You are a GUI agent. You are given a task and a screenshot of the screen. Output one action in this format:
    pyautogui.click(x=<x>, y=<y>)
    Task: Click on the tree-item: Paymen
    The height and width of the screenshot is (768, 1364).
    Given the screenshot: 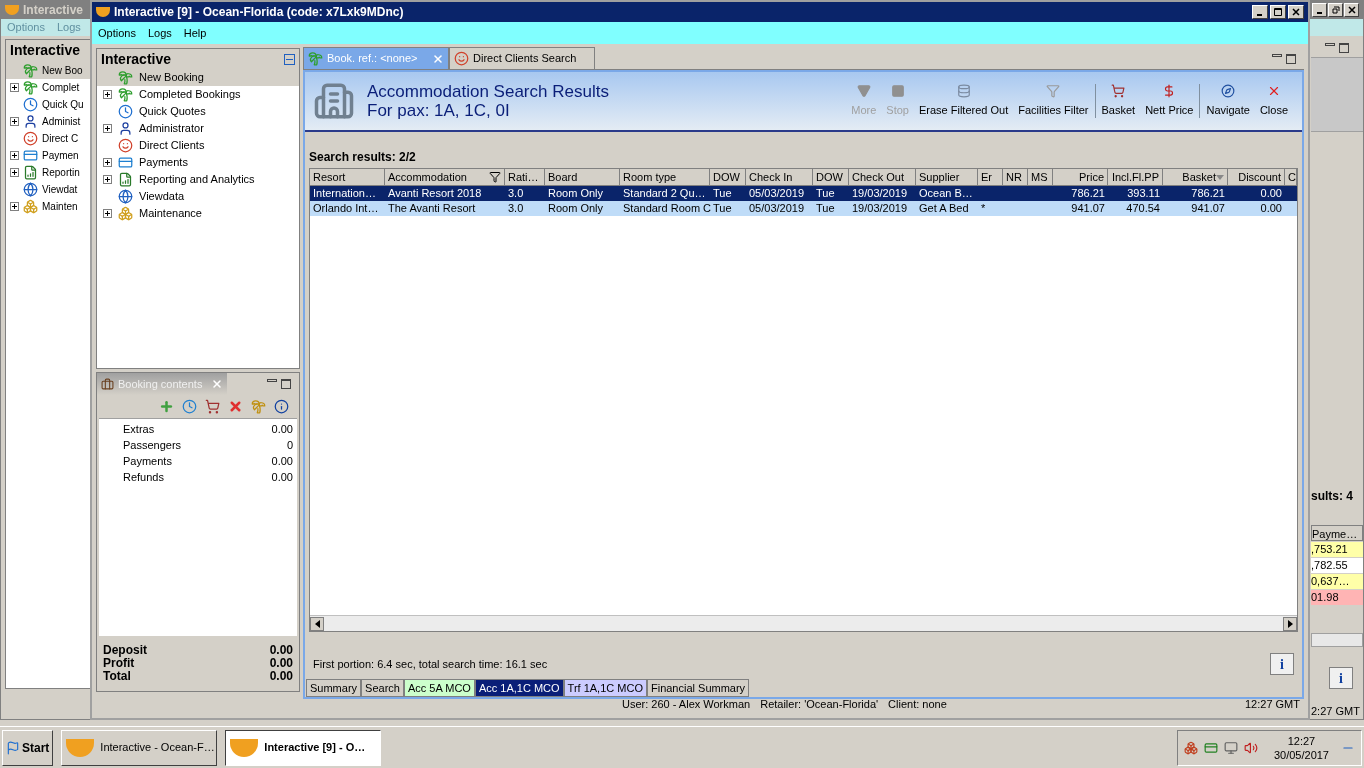 What is the action you would take?
    pyautogui.click(x=48, y=155)
    